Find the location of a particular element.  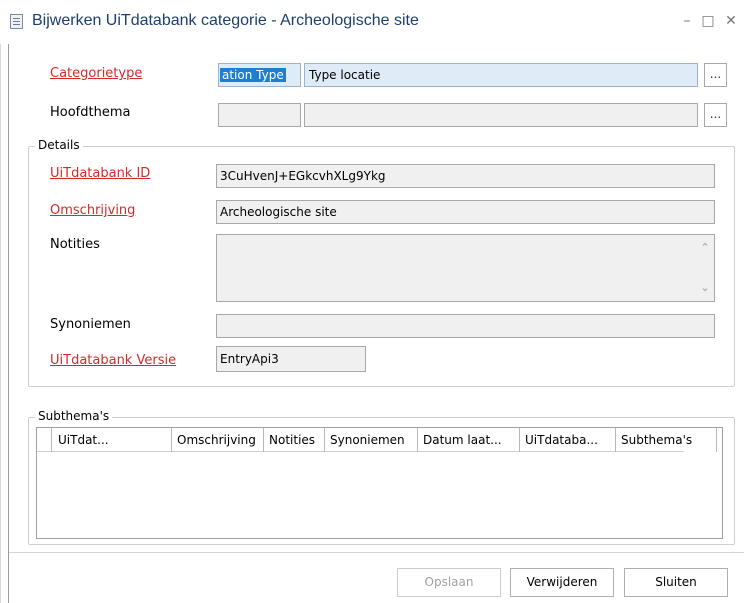

verwijderen-button: Verwijderen is located at coordinates (562, 582).